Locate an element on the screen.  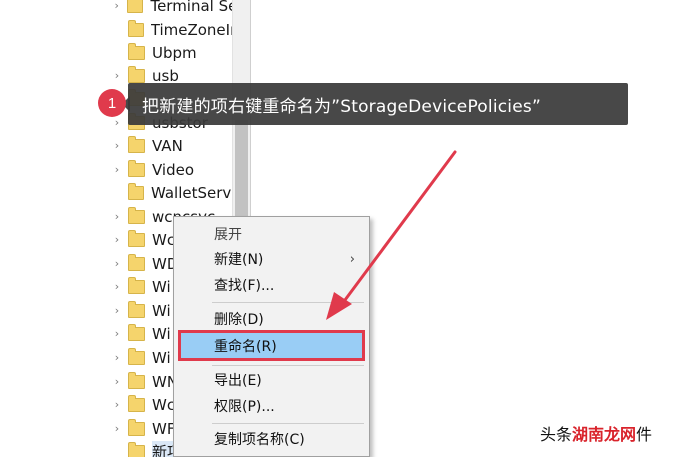
tree-node: › VAN is located at coordinates (172, 145).